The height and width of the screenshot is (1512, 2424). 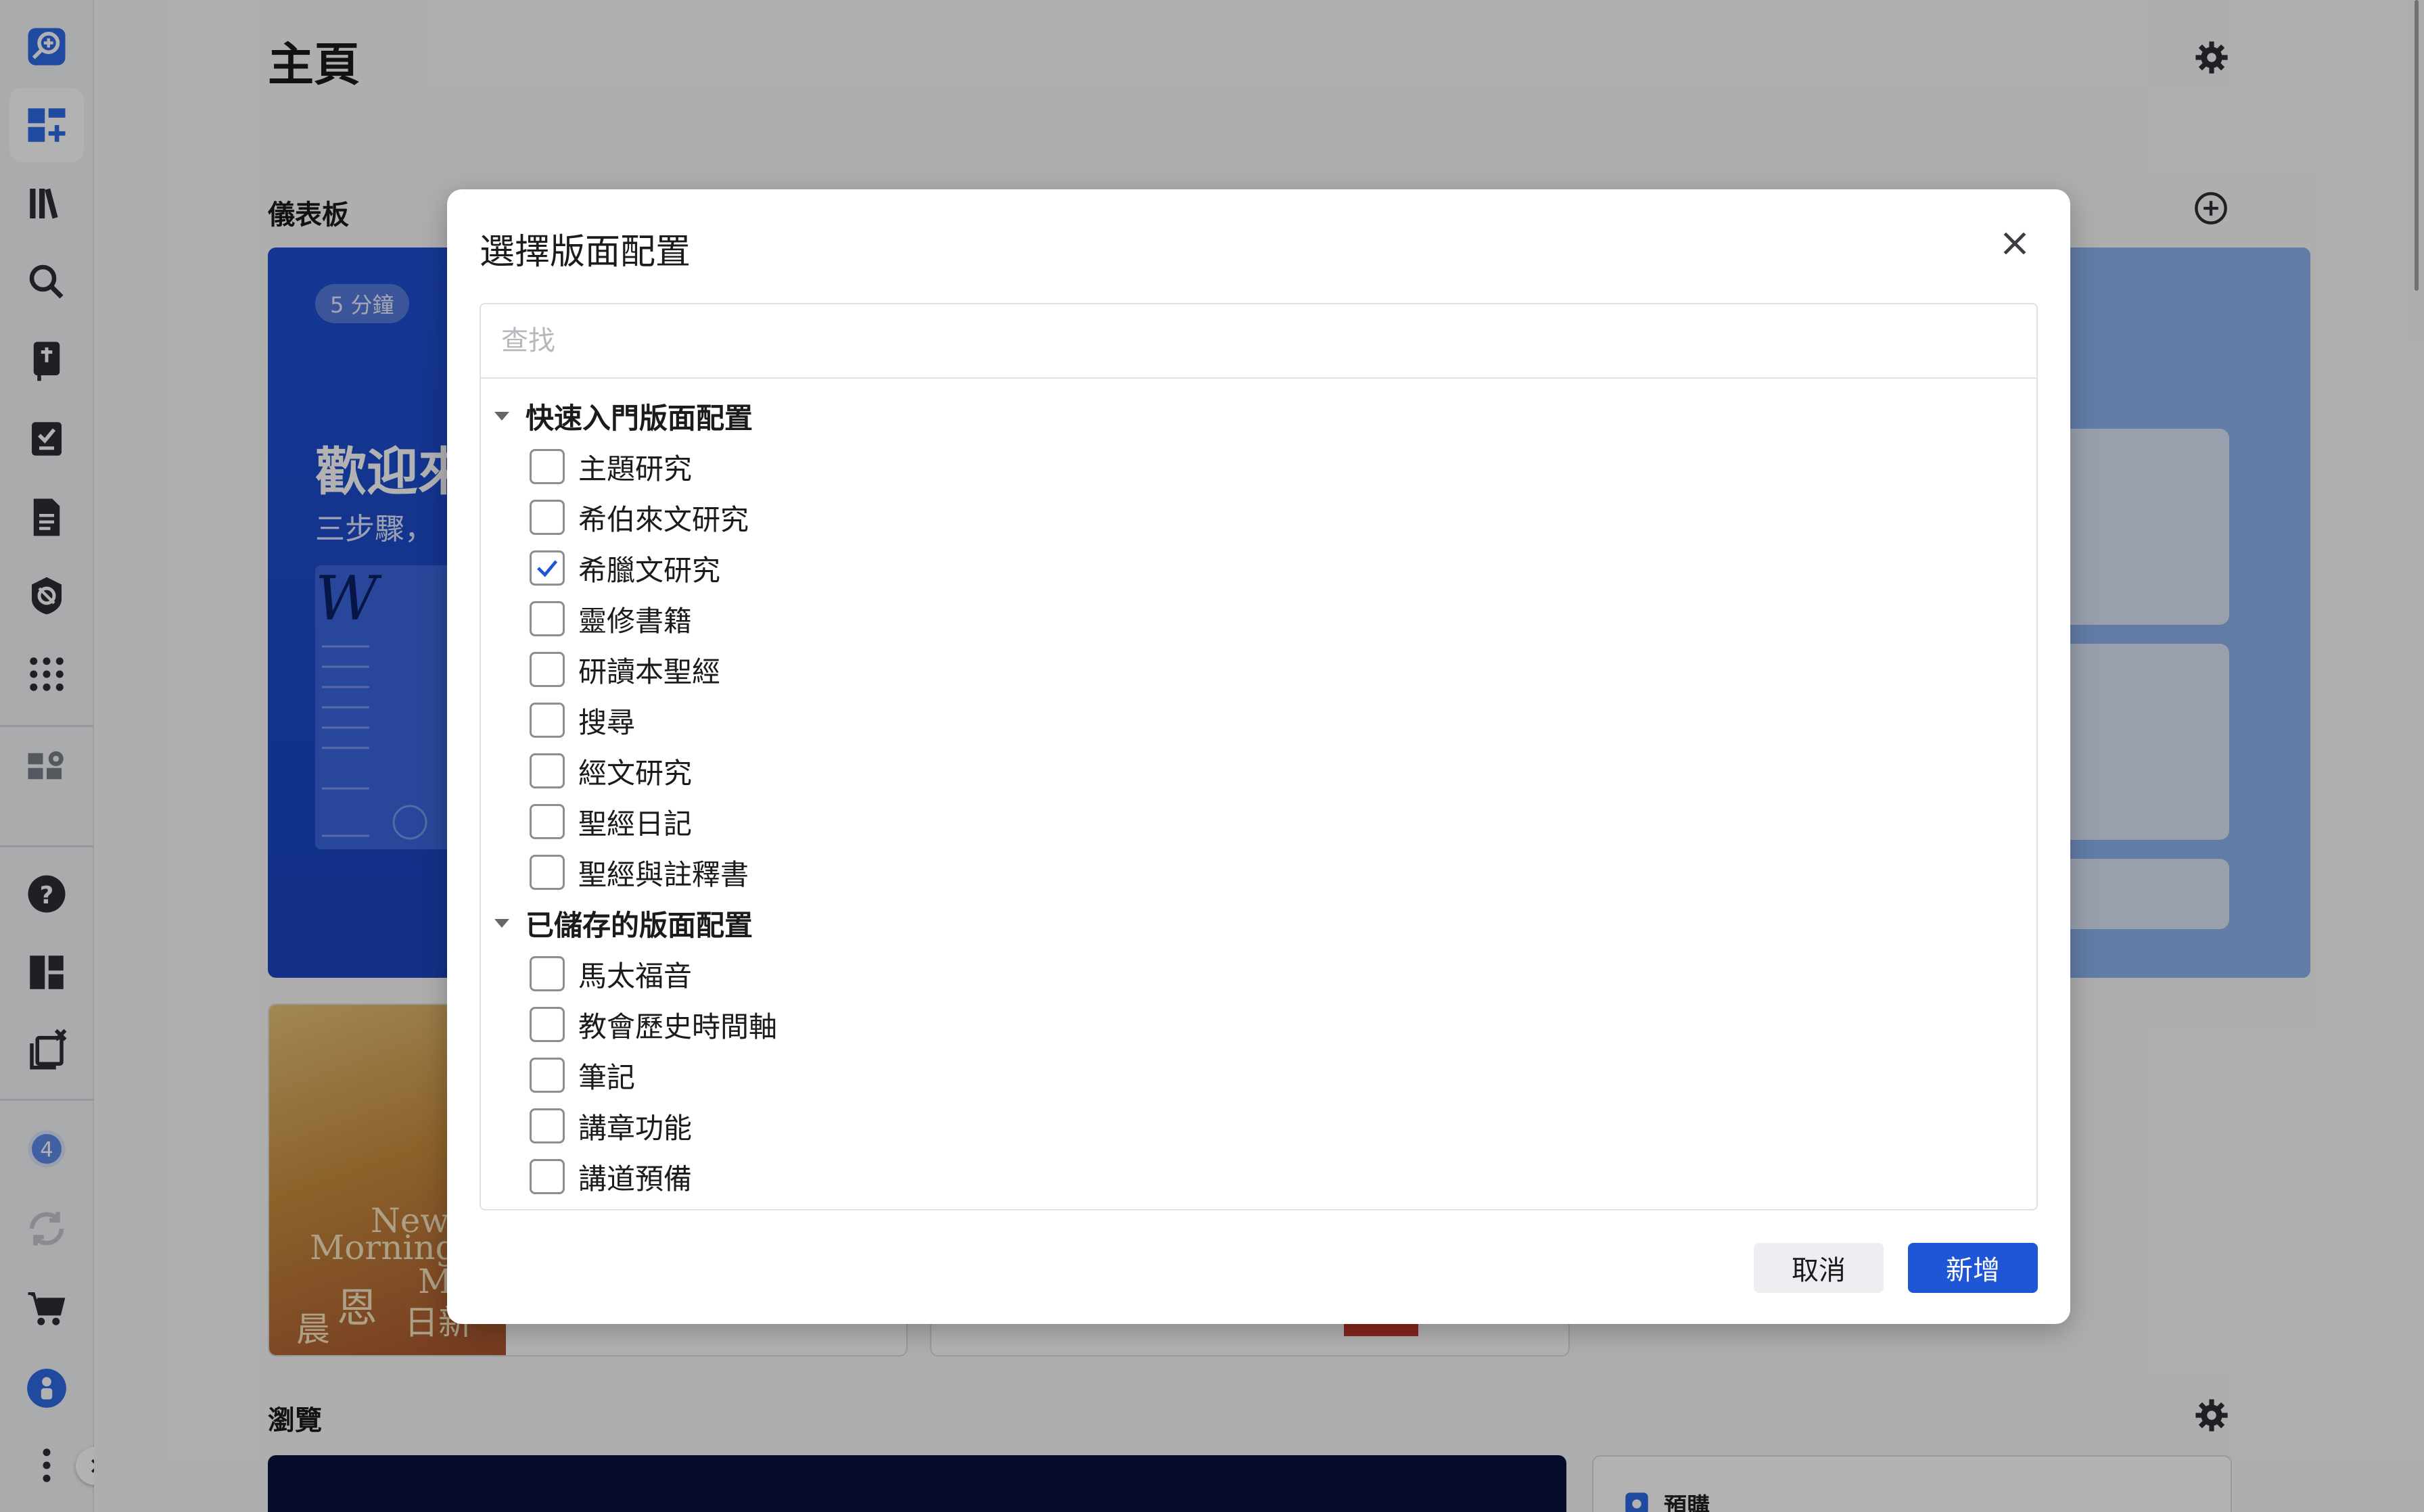 I want to click on checkbox-checked, so click(x=547, y=568).